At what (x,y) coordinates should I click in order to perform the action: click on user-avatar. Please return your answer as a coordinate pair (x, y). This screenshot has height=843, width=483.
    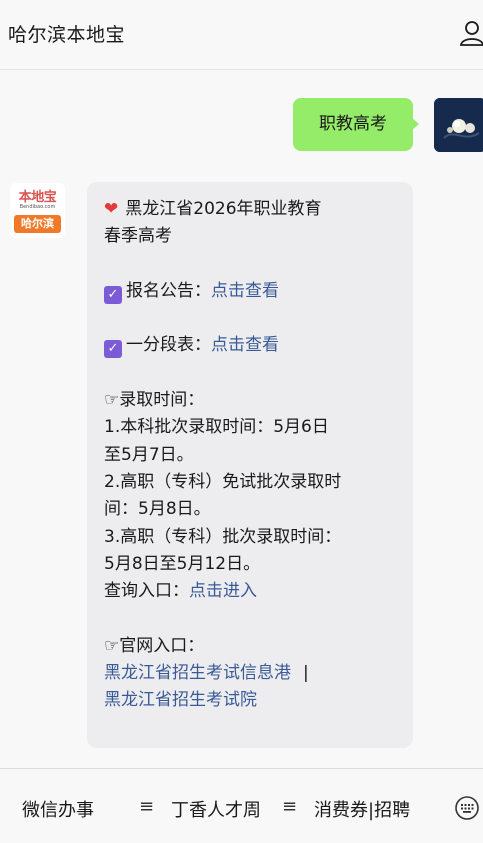
    Looking at the image, I should click on (458, 125).